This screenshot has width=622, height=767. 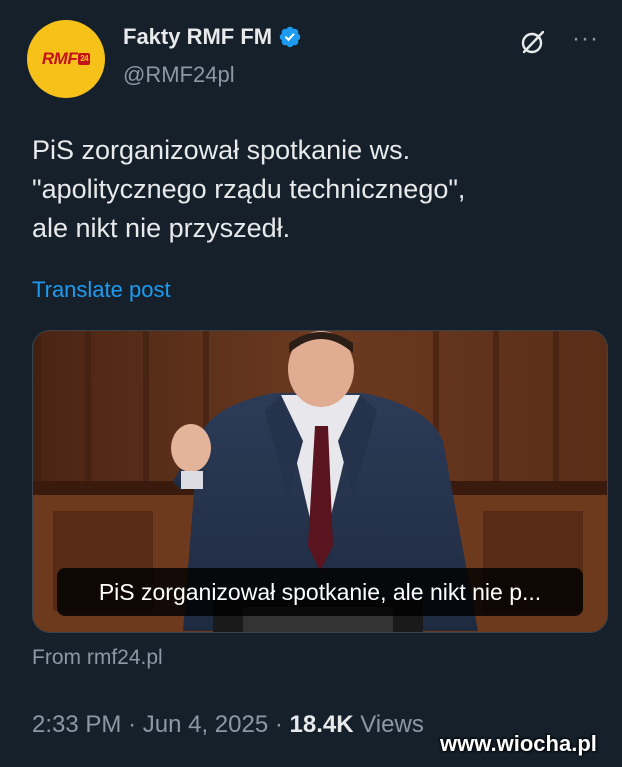 I want to click on views-count: 18.4K, so click(x=321, y=724).